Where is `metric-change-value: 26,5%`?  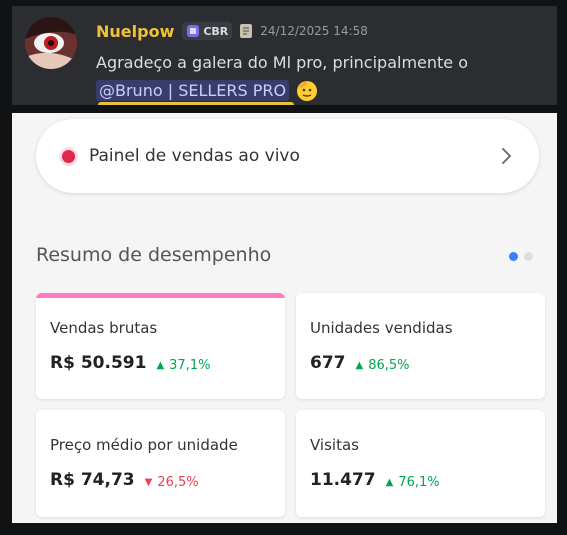 metric-change-value: 26,5% is located at coordinates (178, 482).